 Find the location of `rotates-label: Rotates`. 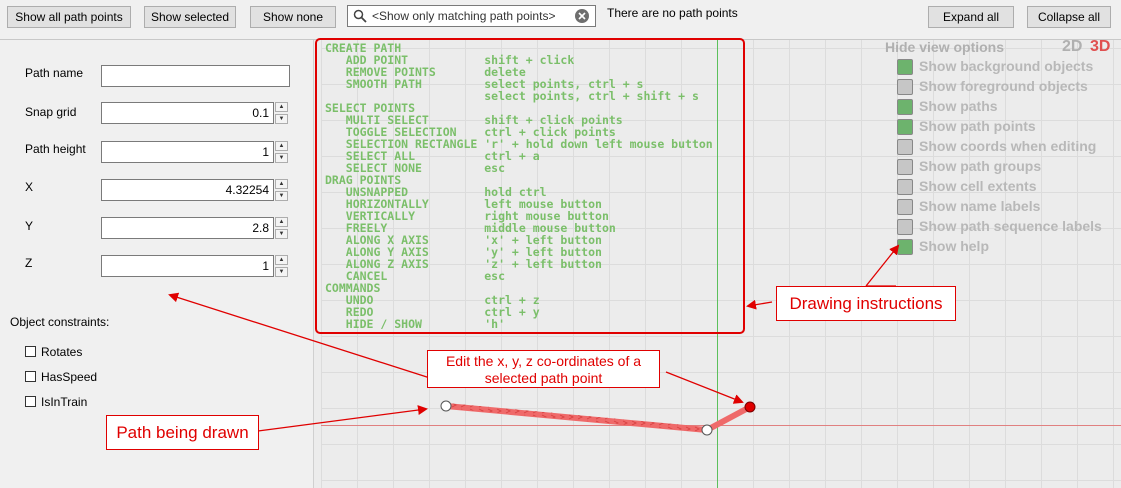

rotates-label: Rotates is located at coordinates (62, 352).